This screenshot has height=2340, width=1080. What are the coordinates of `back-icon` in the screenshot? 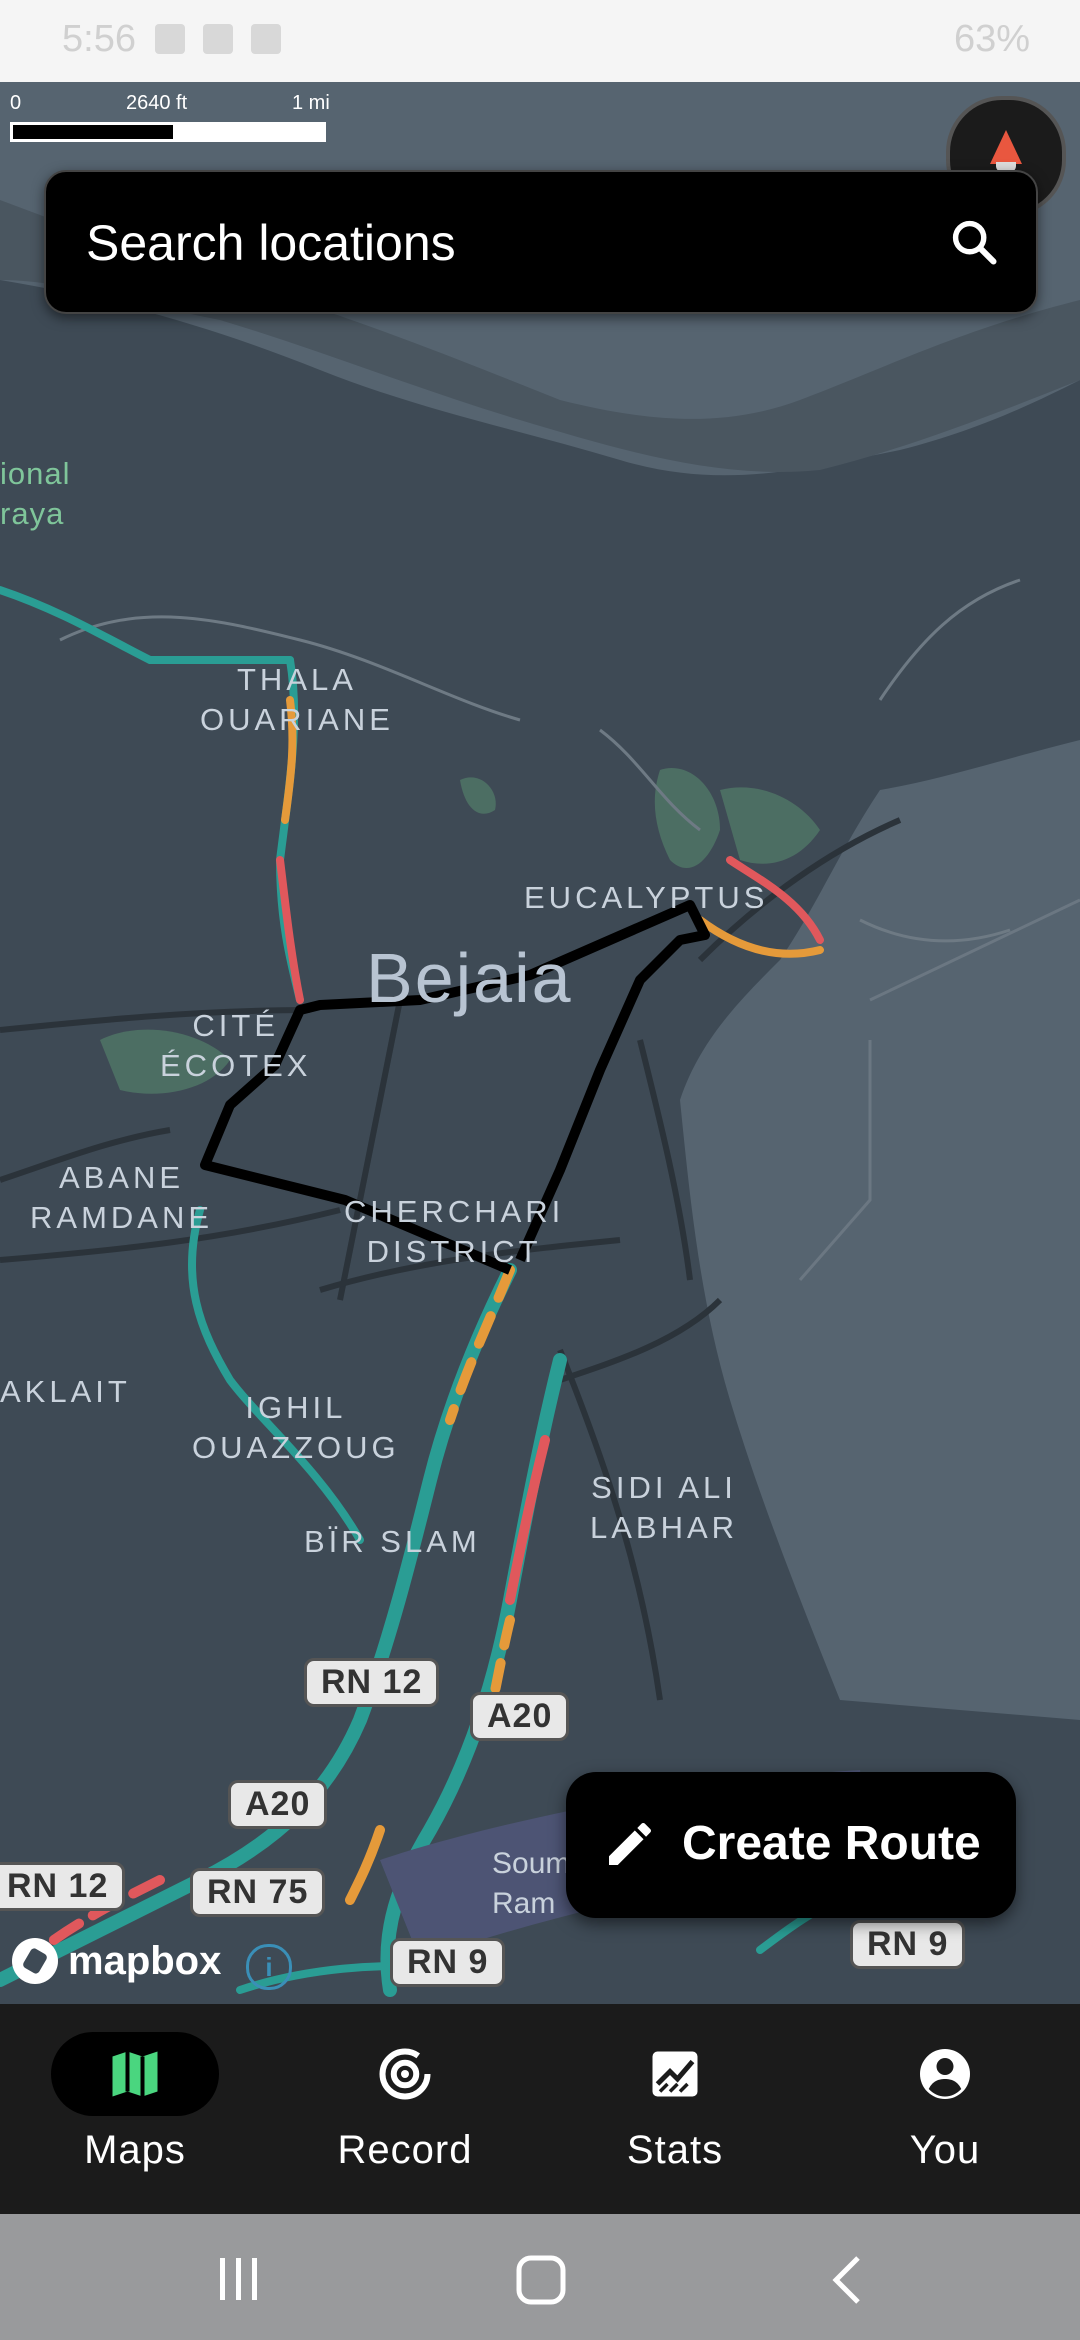 It's located at (846, 2280).